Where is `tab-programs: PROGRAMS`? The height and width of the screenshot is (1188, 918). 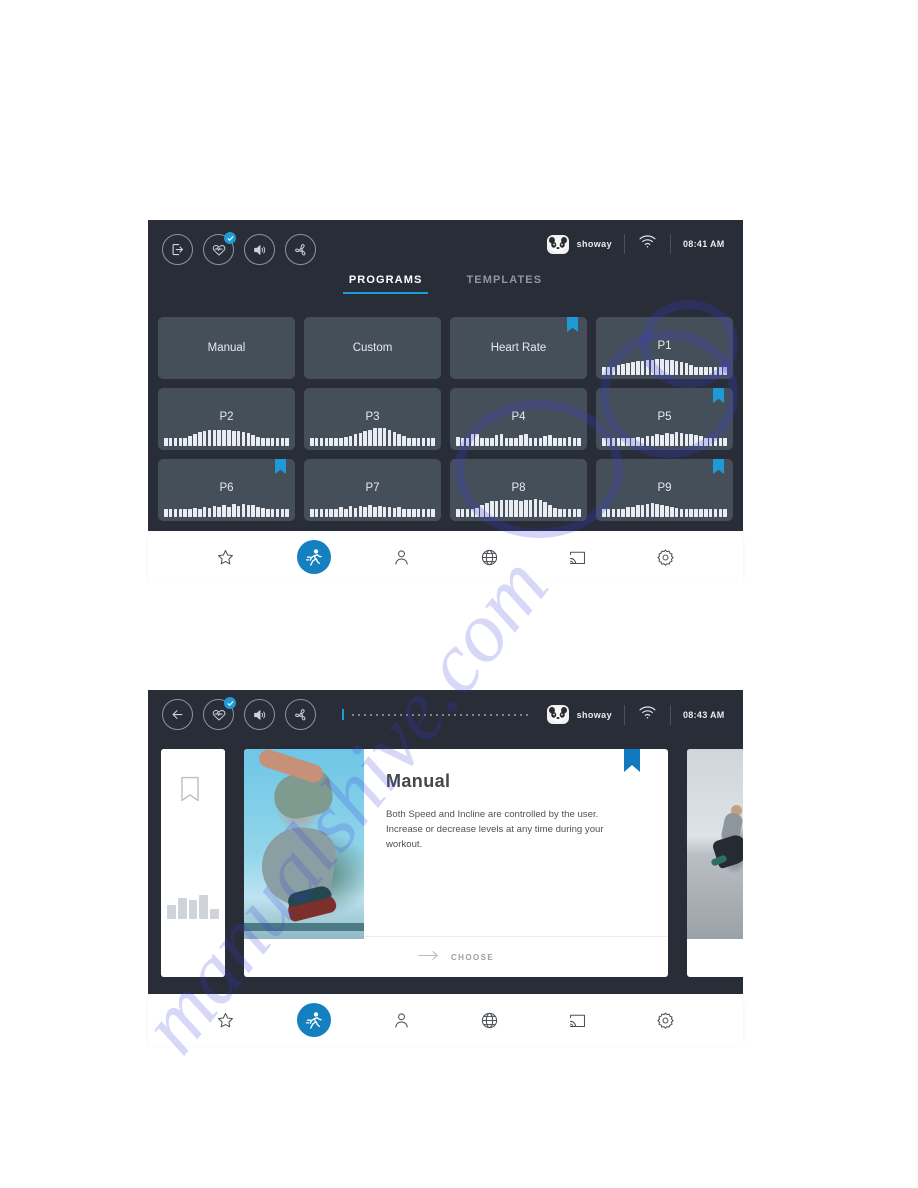
tab-programs: PROGRAMS is located at coordinates (385, 284).